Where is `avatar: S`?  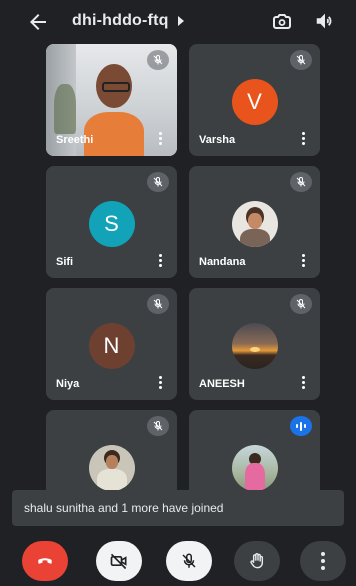 avatar: S is located at coordinates (111, 224).